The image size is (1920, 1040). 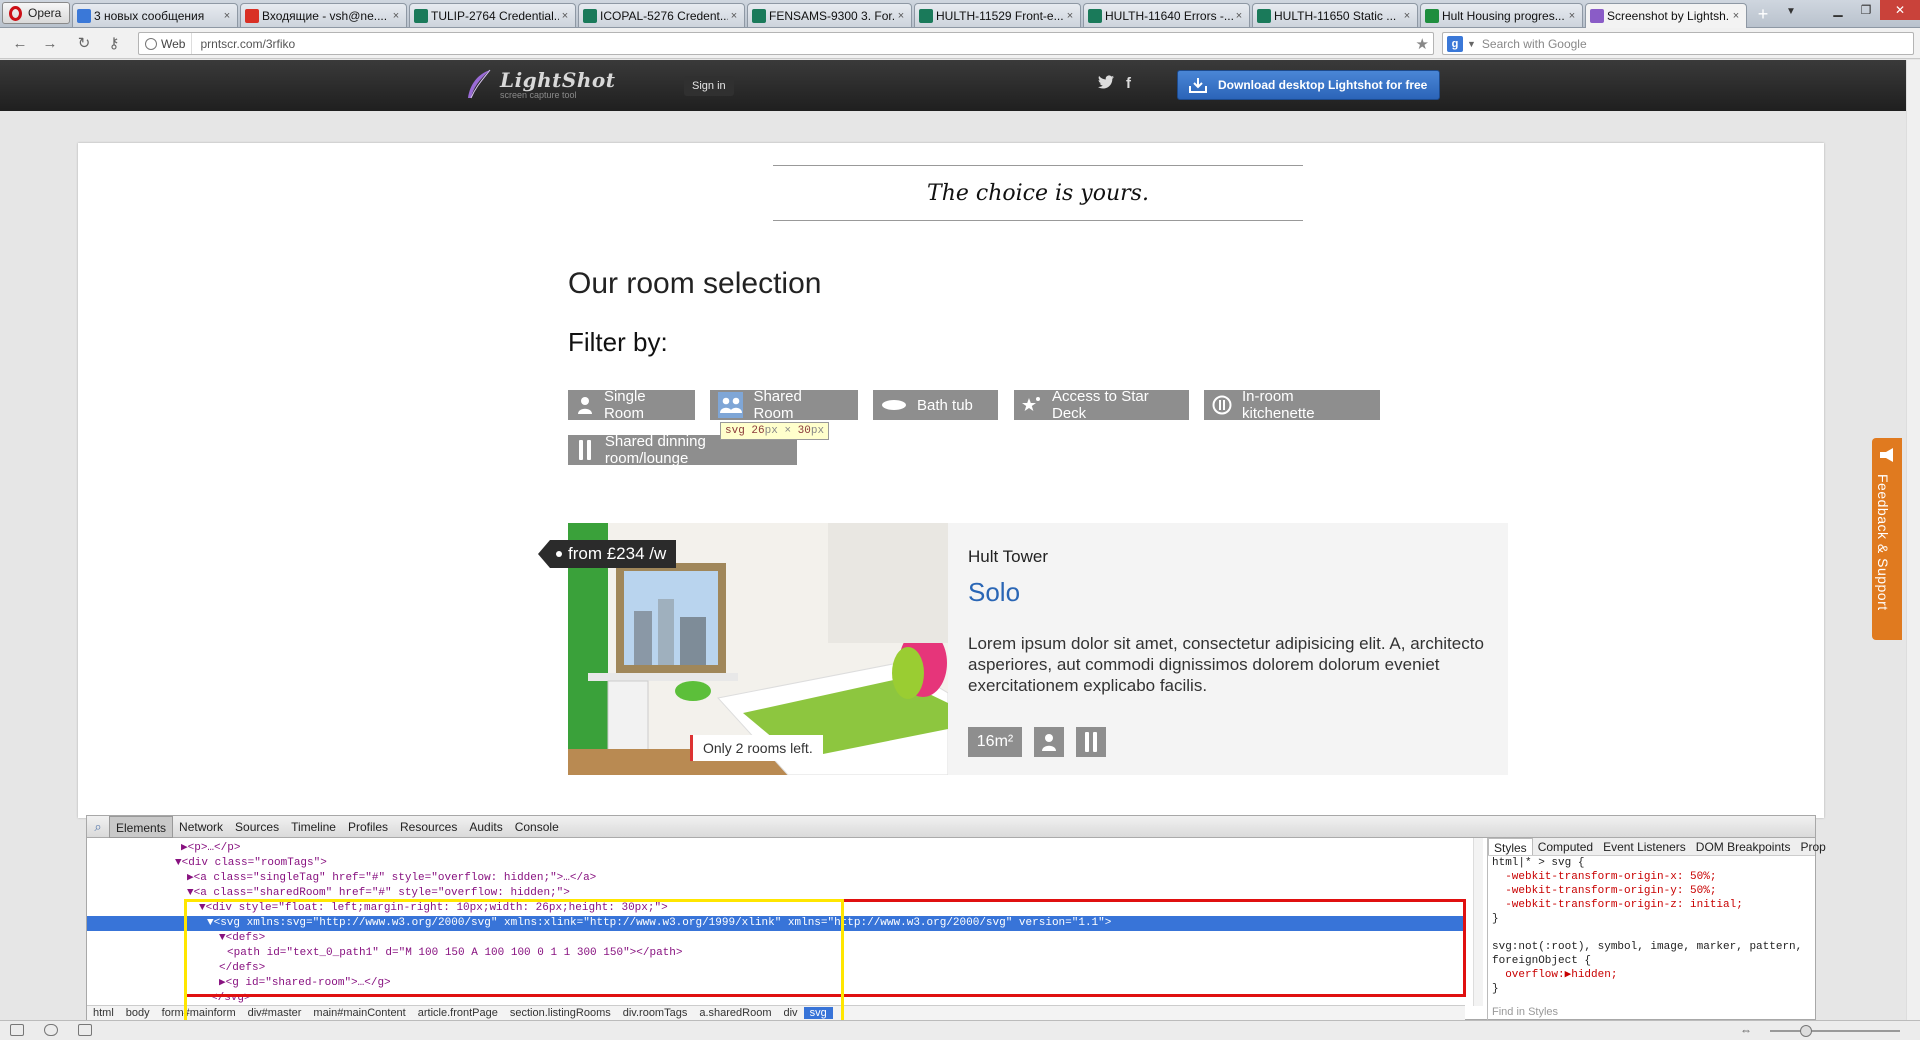 I want to click on tab-4: ICOPAL-5276 Credent... ×, so click(x=661, y=15).